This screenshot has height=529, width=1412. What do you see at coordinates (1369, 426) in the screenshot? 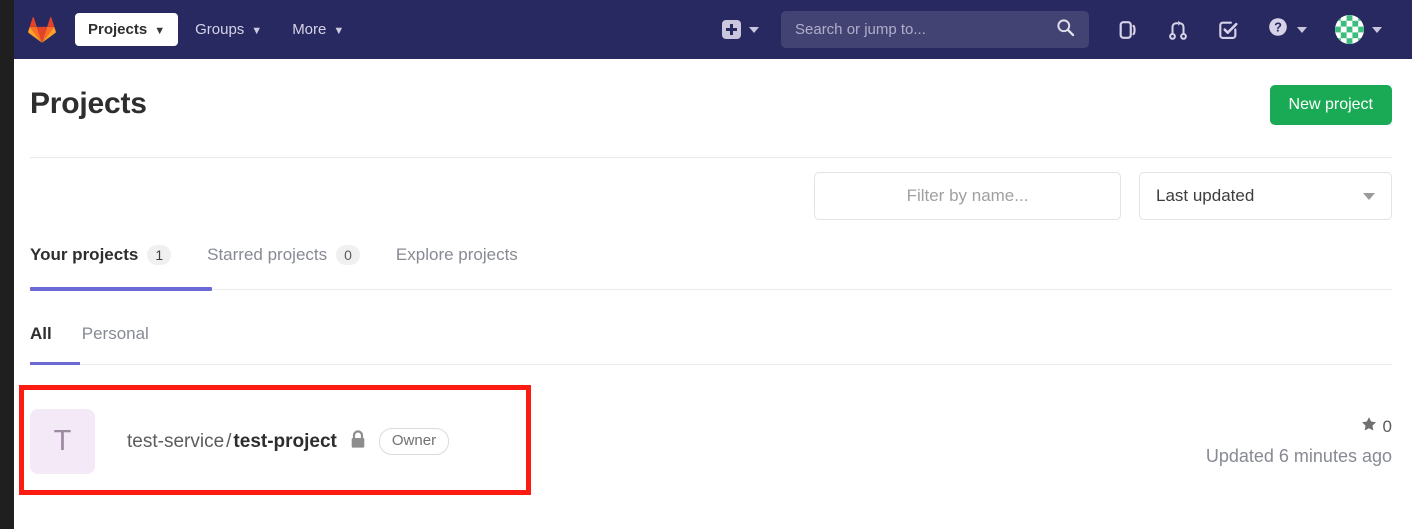
I see `star-icon` at bounding box center [1369, 426].